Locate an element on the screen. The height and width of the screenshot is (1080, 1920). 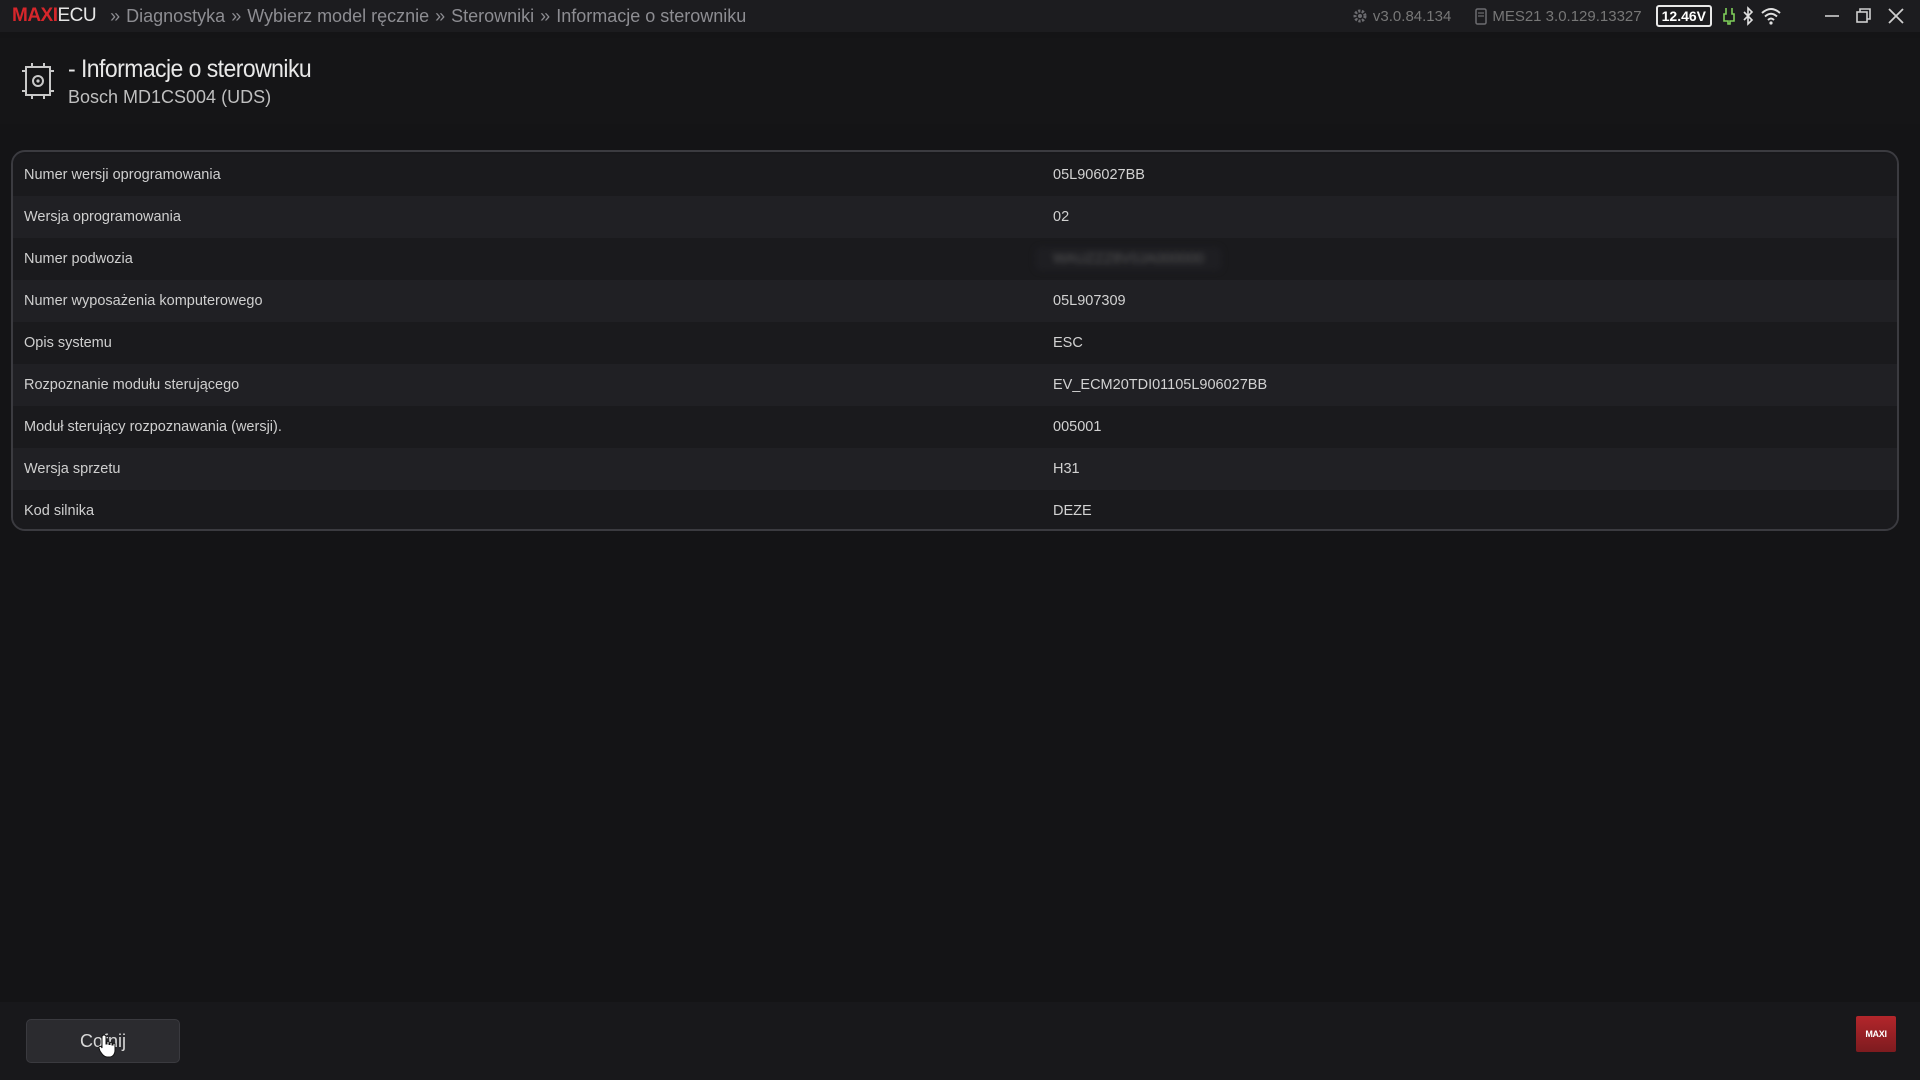
mouse-cursor-icon is located at coordinates (107, 1046).